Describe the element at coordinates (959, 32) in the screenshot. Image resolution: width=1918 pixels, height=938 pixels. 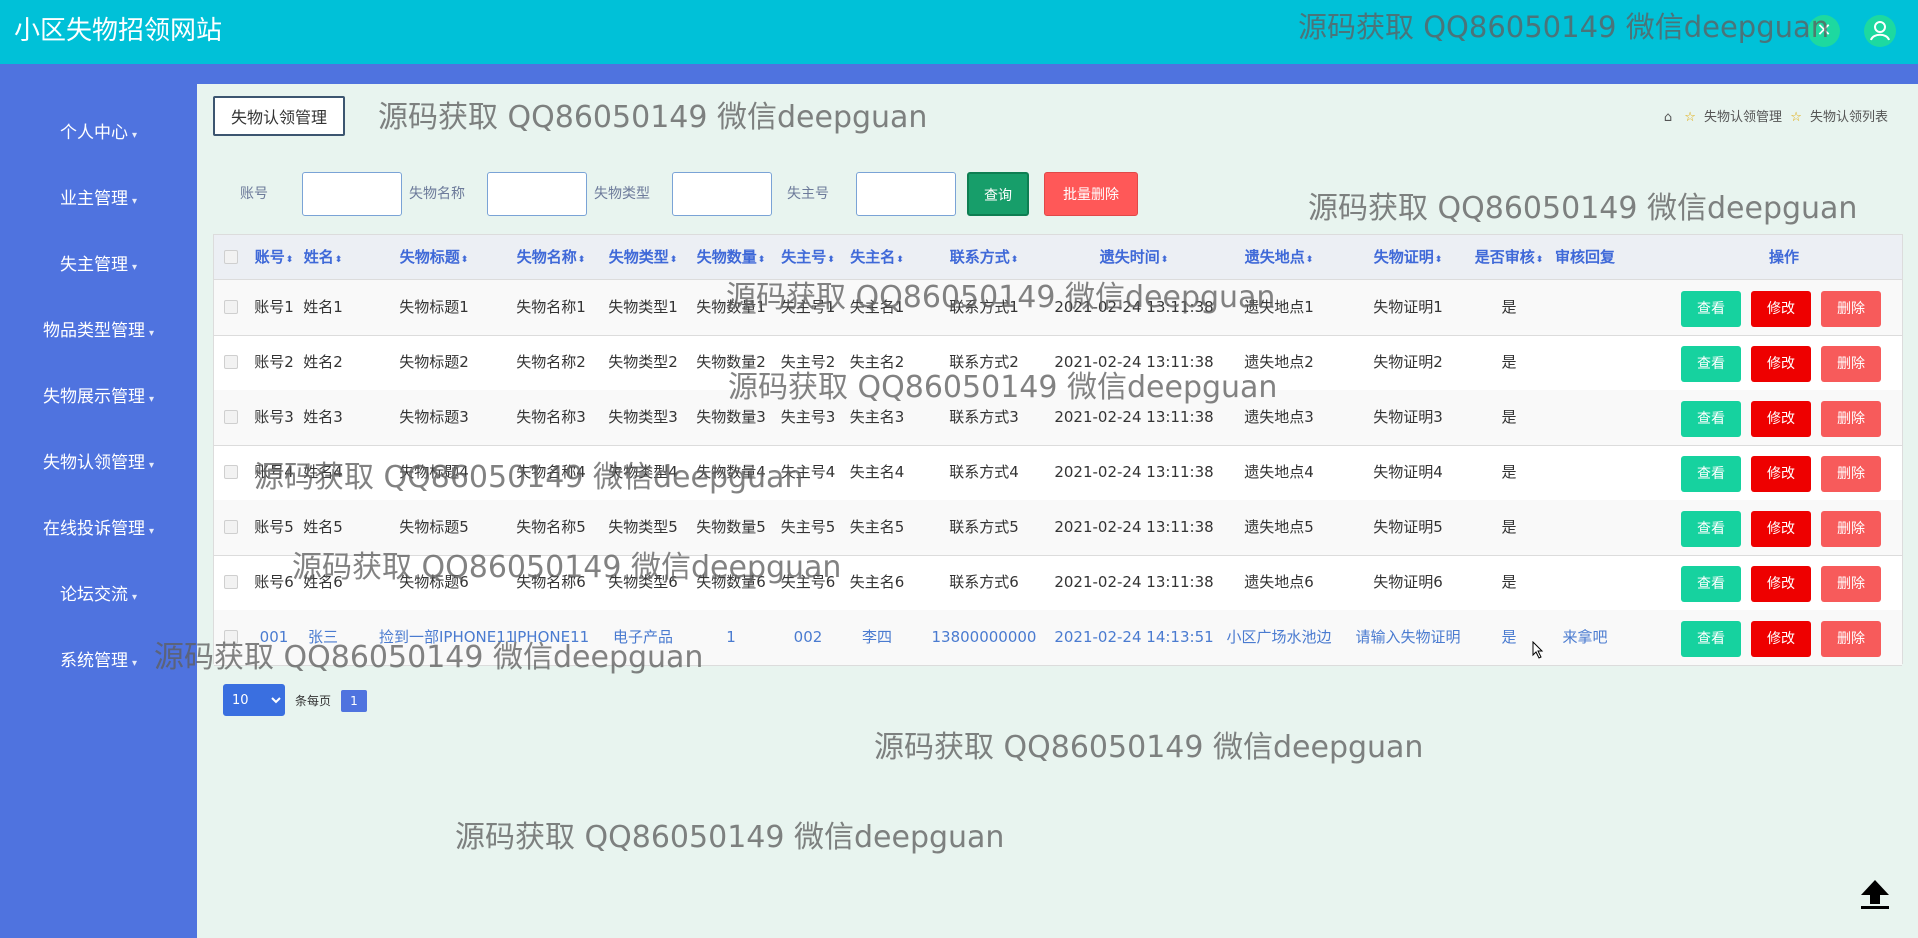
I see `top-bar: 小区失物招领网站 ✕` at that location.